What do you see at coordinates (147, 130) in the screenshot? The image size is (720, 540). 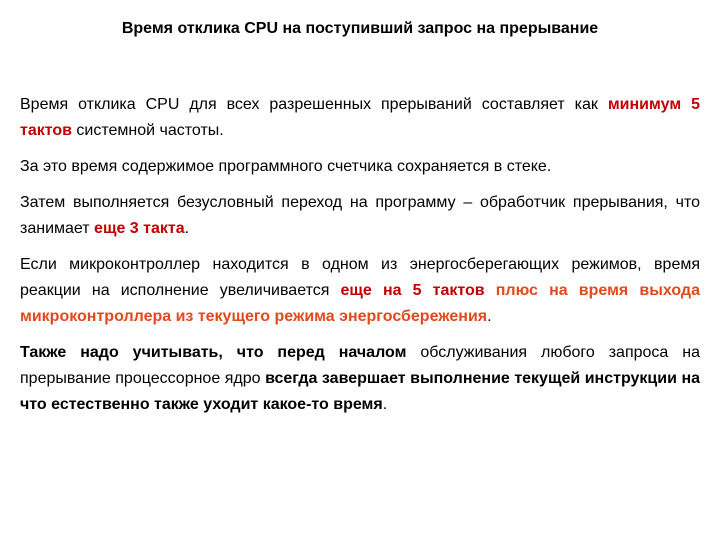 I see `paragraph-text: системной частоты.` at bounding box center [147, 130].